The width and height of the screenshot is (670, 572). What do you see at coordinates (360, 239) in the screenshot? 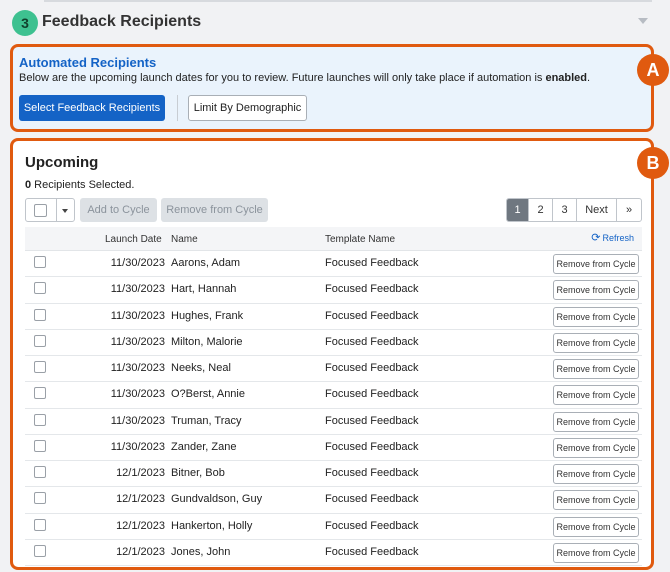
I see `column-template-name: Template Name` at bounding box center [360, 239].